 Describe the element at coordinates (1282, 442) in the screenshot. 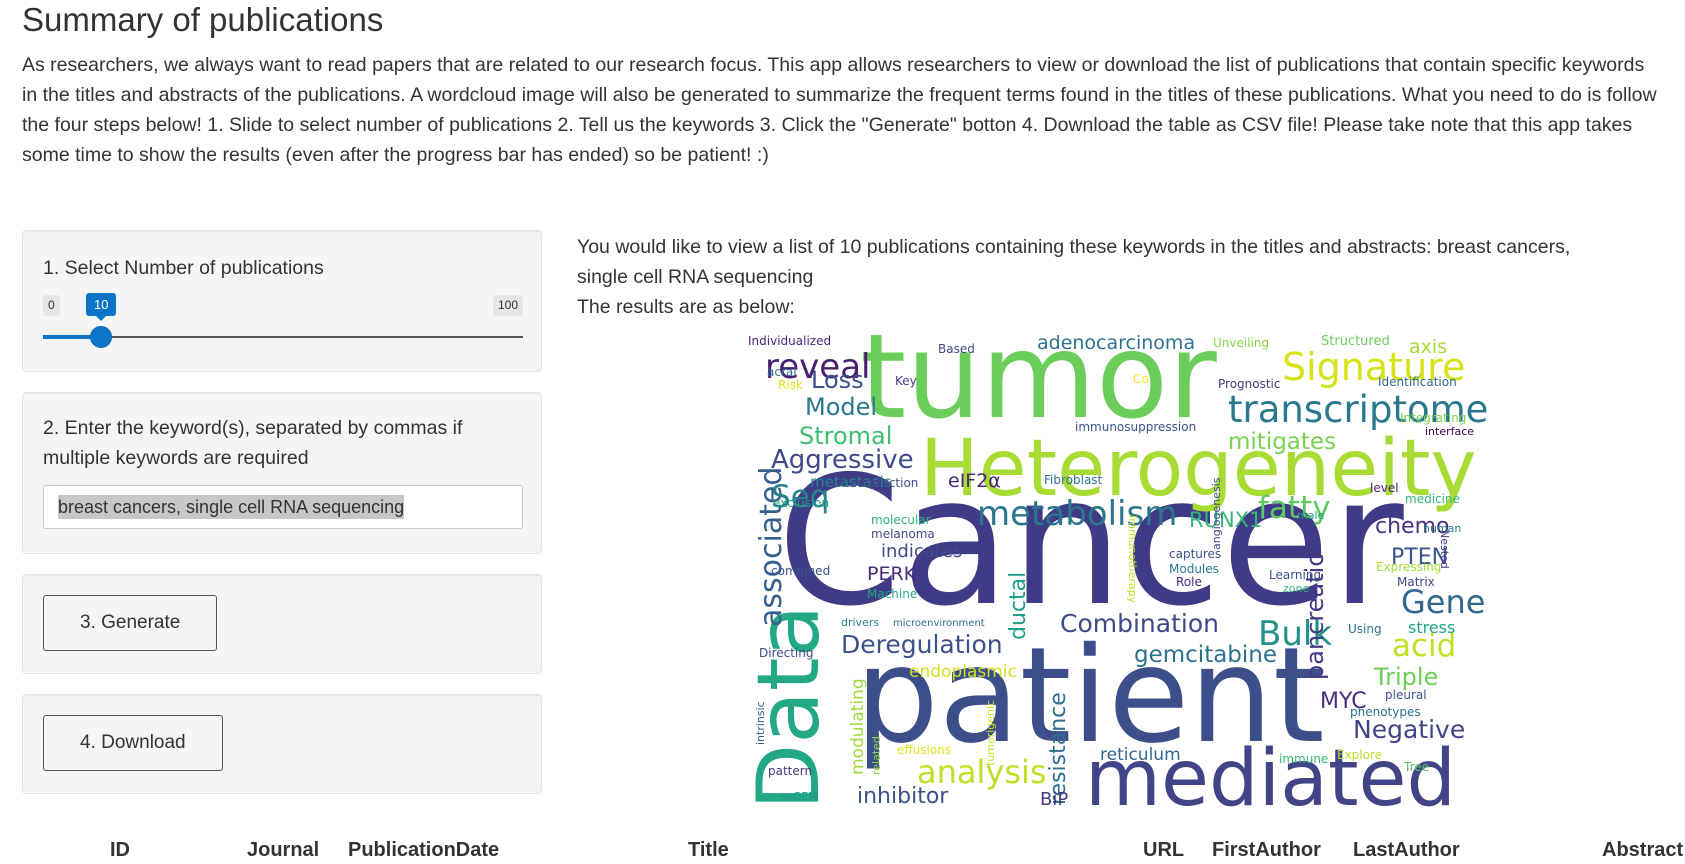

I see `wordcloud-word-mitigates: mitigates` at that location.